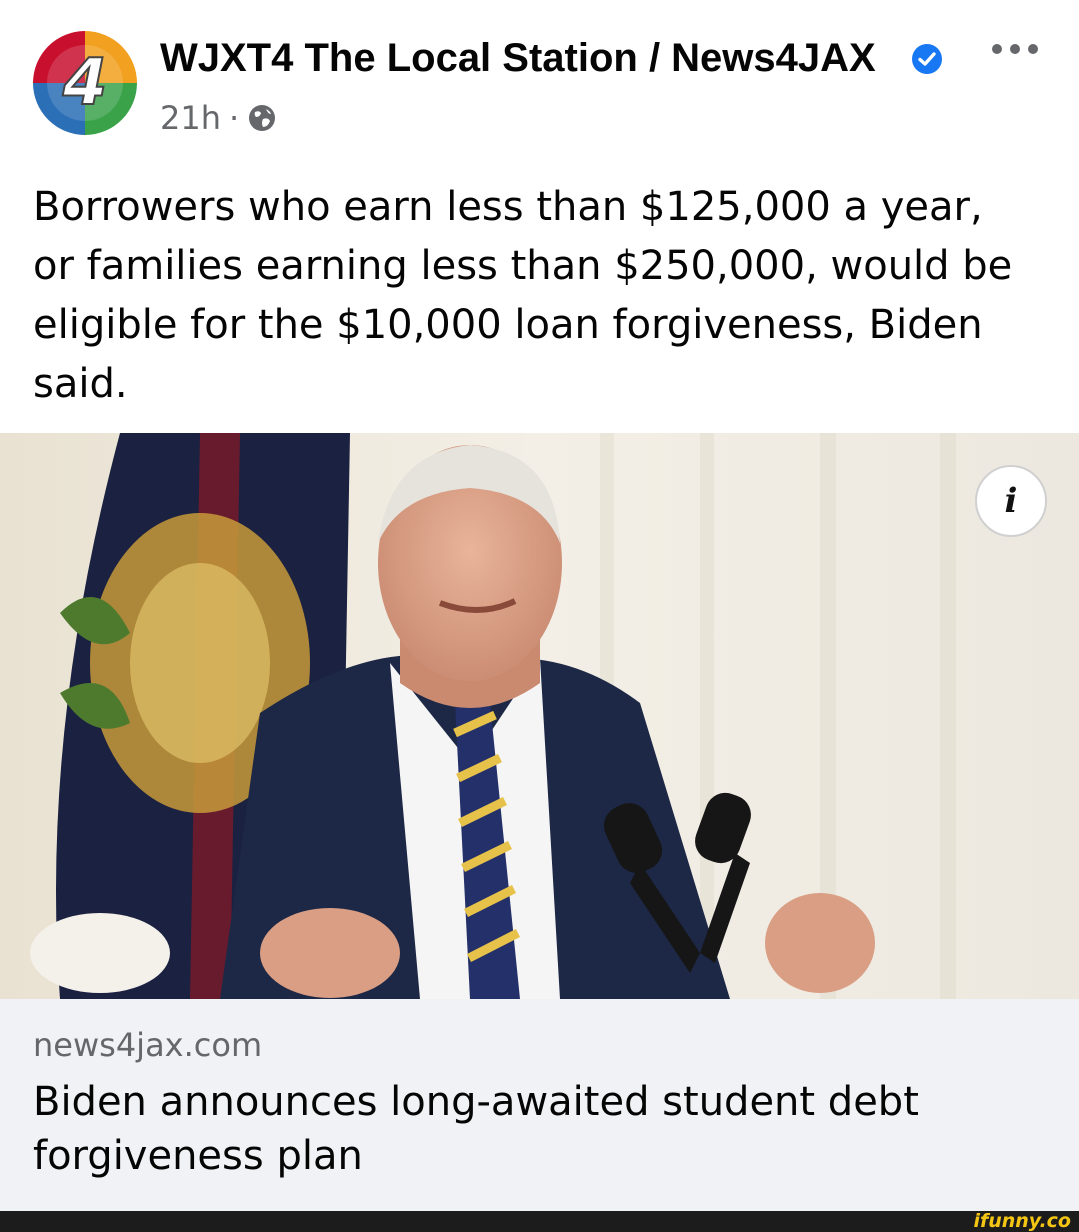  What do you see at coordinates (927, 59) in the screenshot?
I see `verified-badge-icon` at bounding box center [927, 59].